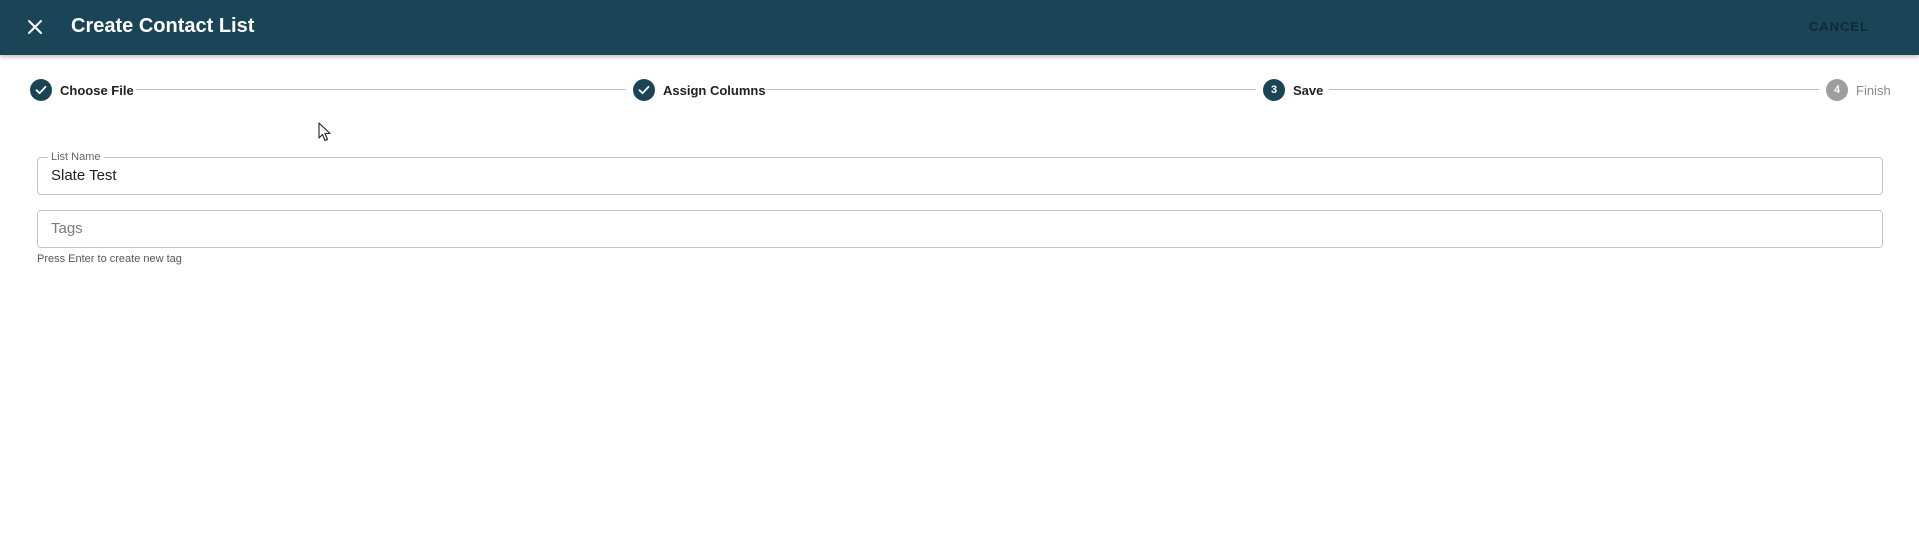  I want to click on step-label: Save, so click(1308, 90).